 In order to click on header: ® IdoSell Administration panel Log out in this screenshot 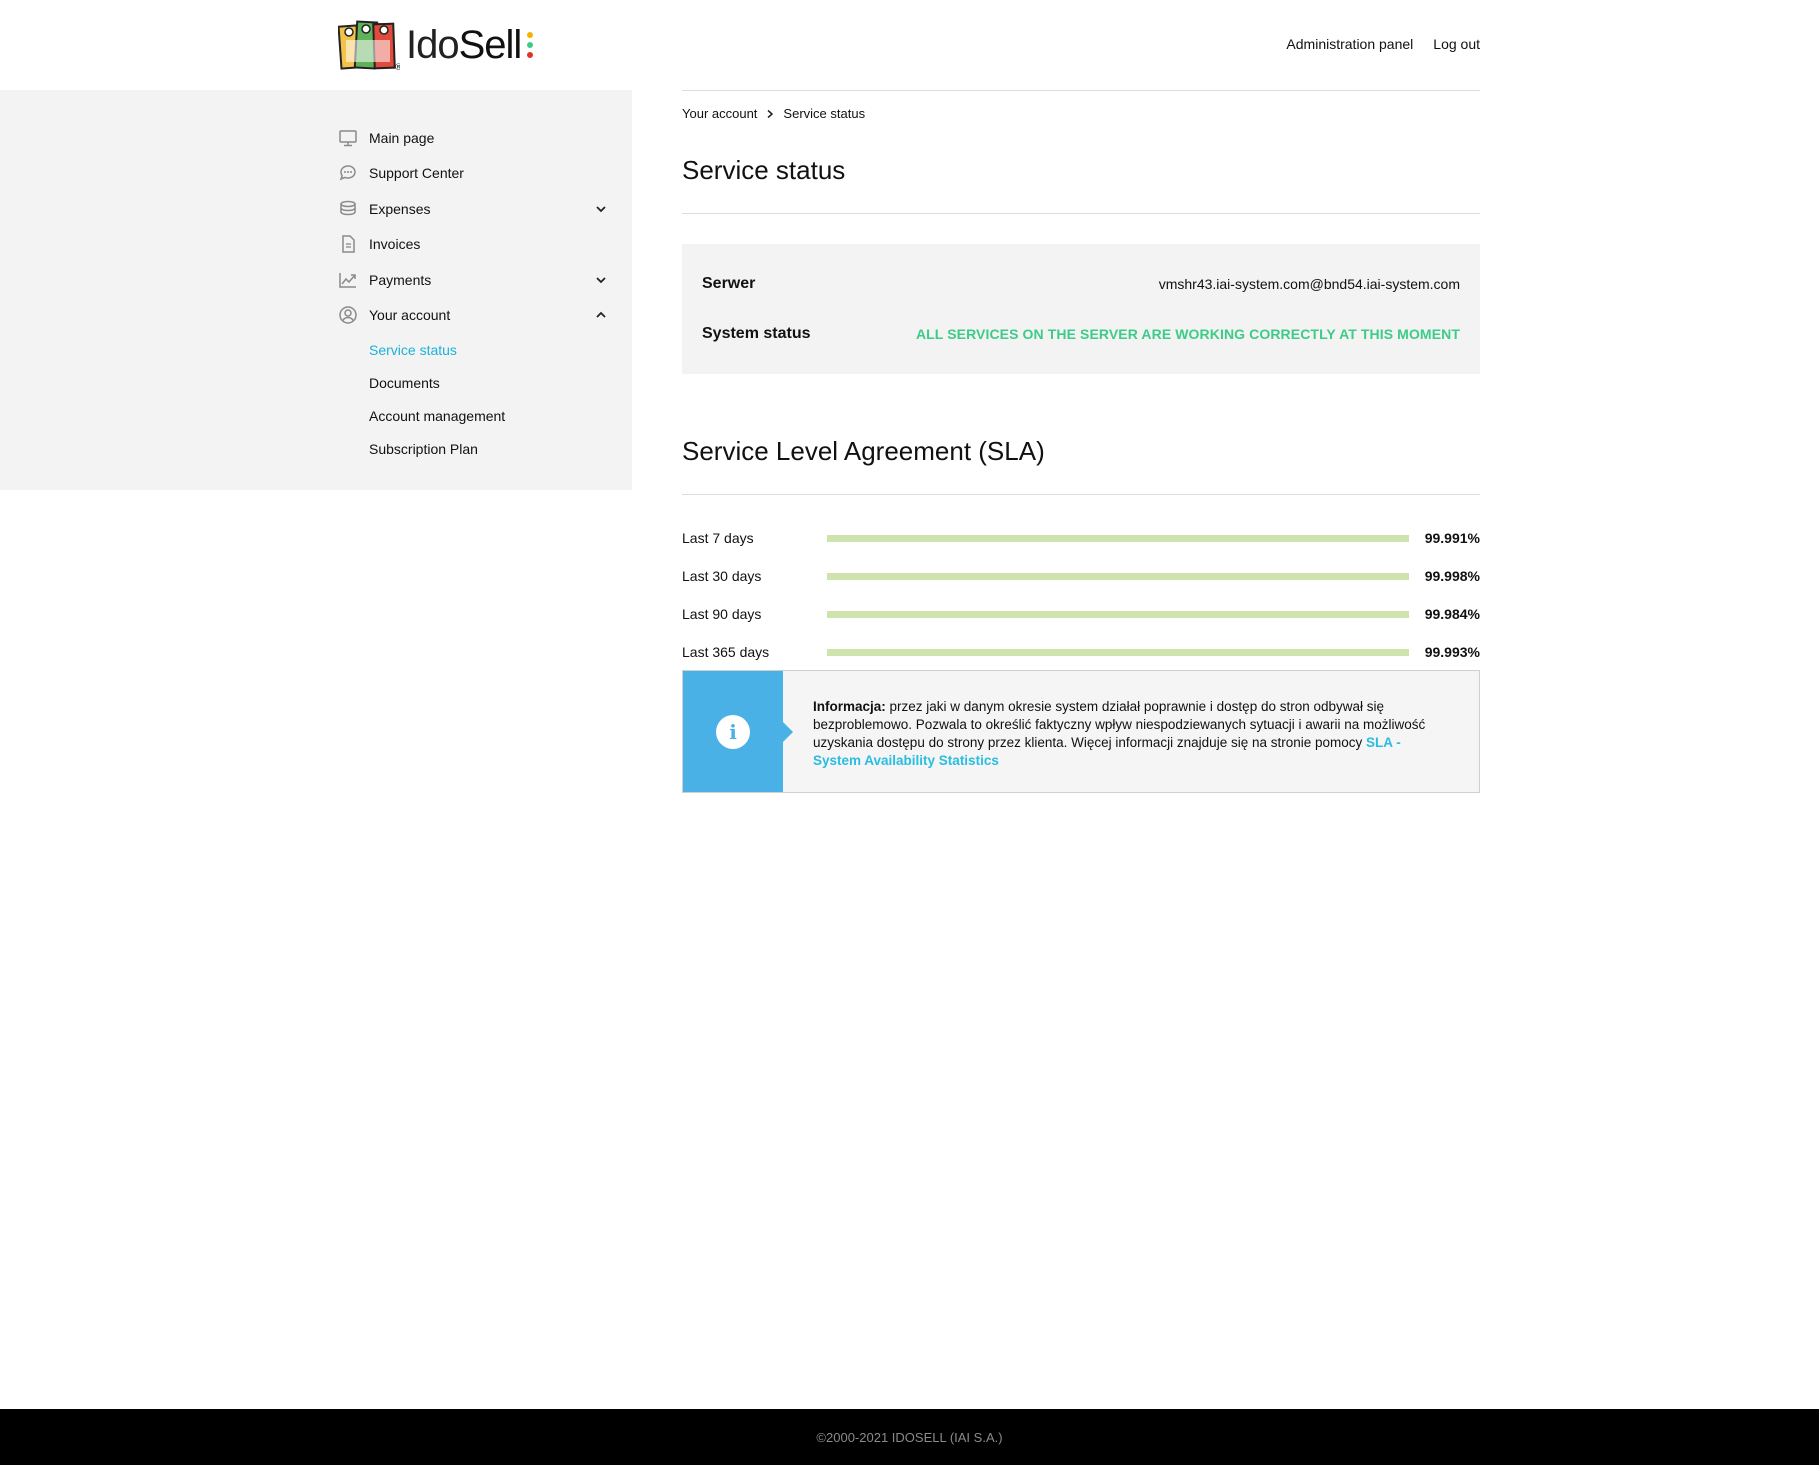, I will do `click(909, 45)`.